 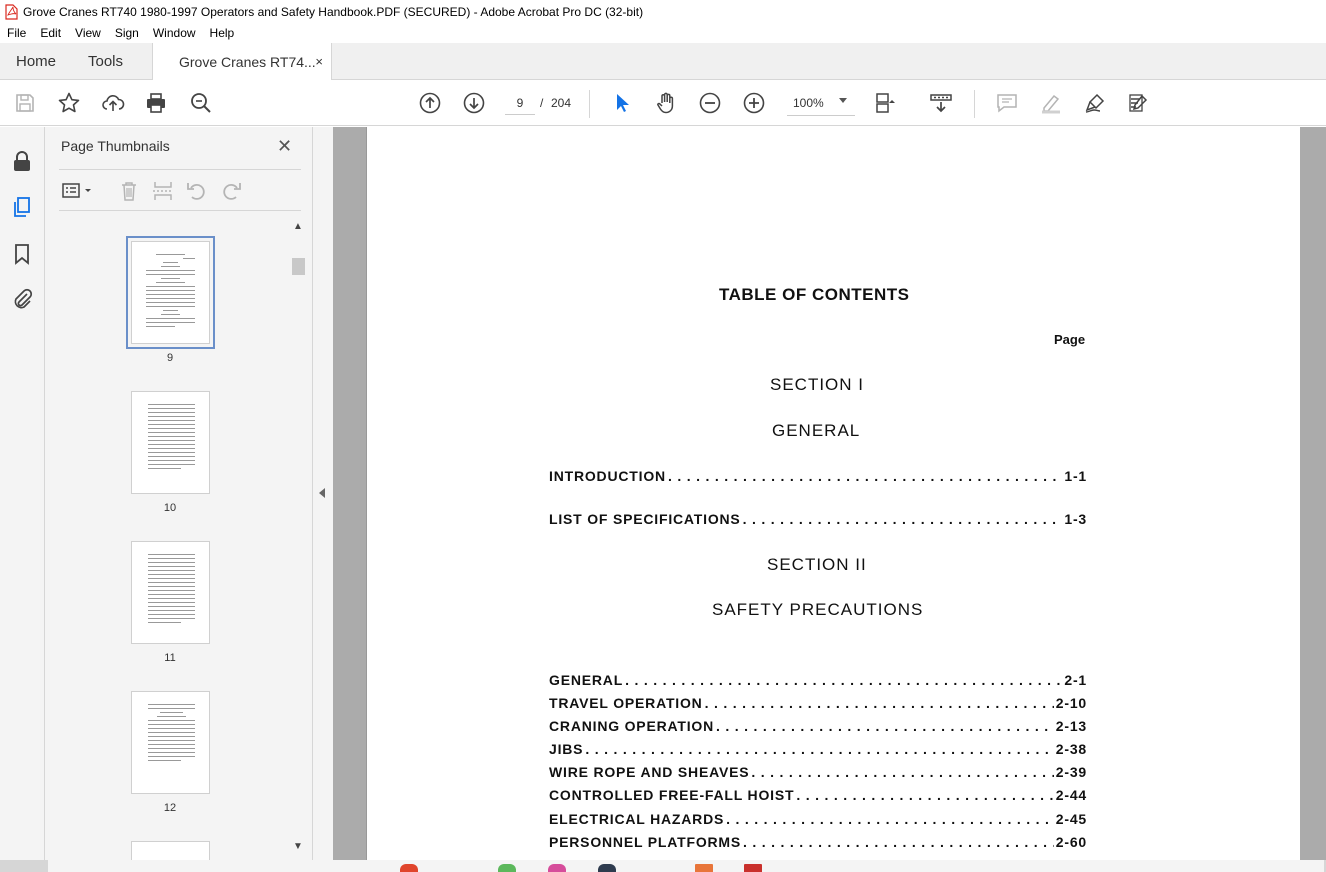 I want to click on fill-sign-icon, so click(x=1139, y=103).